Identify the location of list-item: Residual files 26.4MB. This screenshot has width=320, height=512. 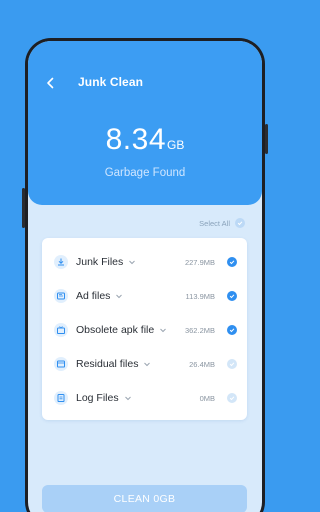
(144, 364).